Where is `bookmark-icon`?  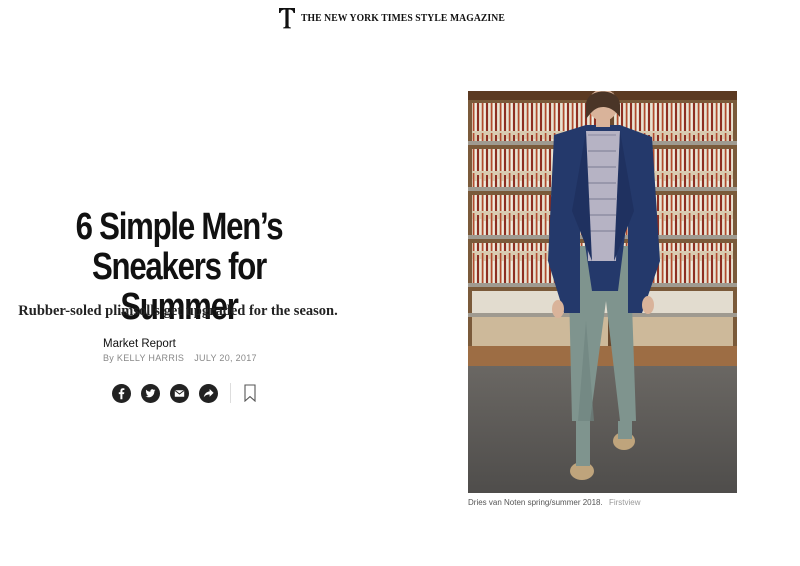 bookmark-icon is located at coordinates (250, 393).